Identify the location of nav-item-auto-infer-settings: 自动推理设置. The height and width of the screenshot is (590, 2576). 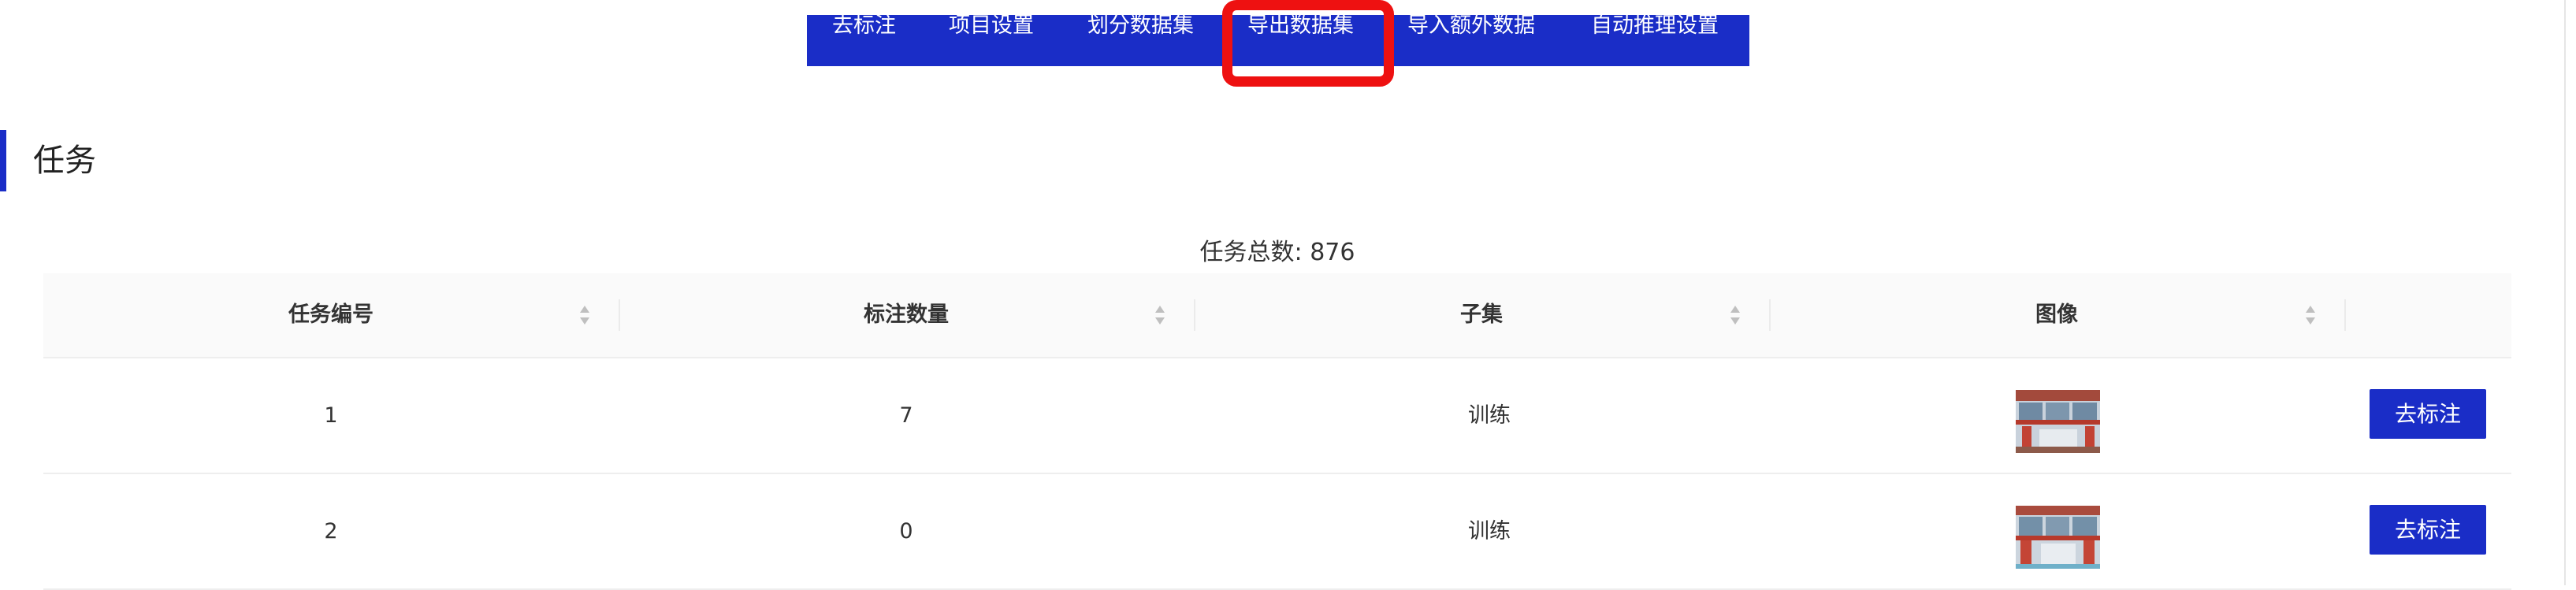
(1655, 25).